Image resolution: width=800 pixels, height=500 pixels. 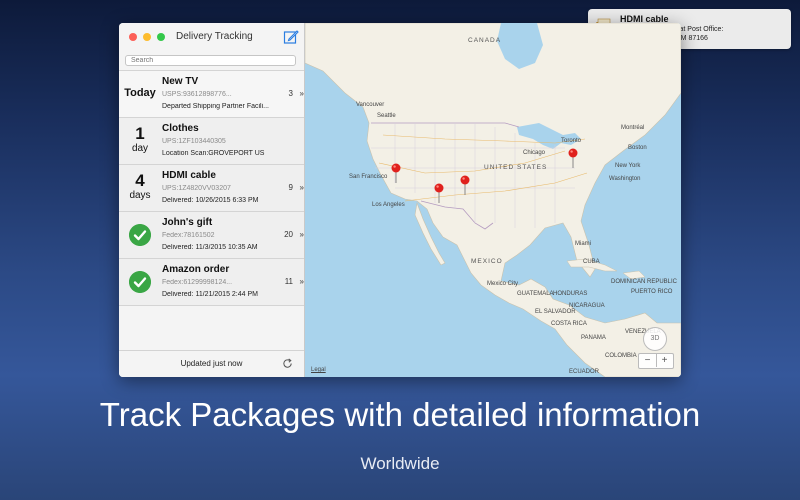 What do you see at coordinates (664, 360) in the screenshot?
I see `zoom-in-button: +` at bounding box center [664, 360].